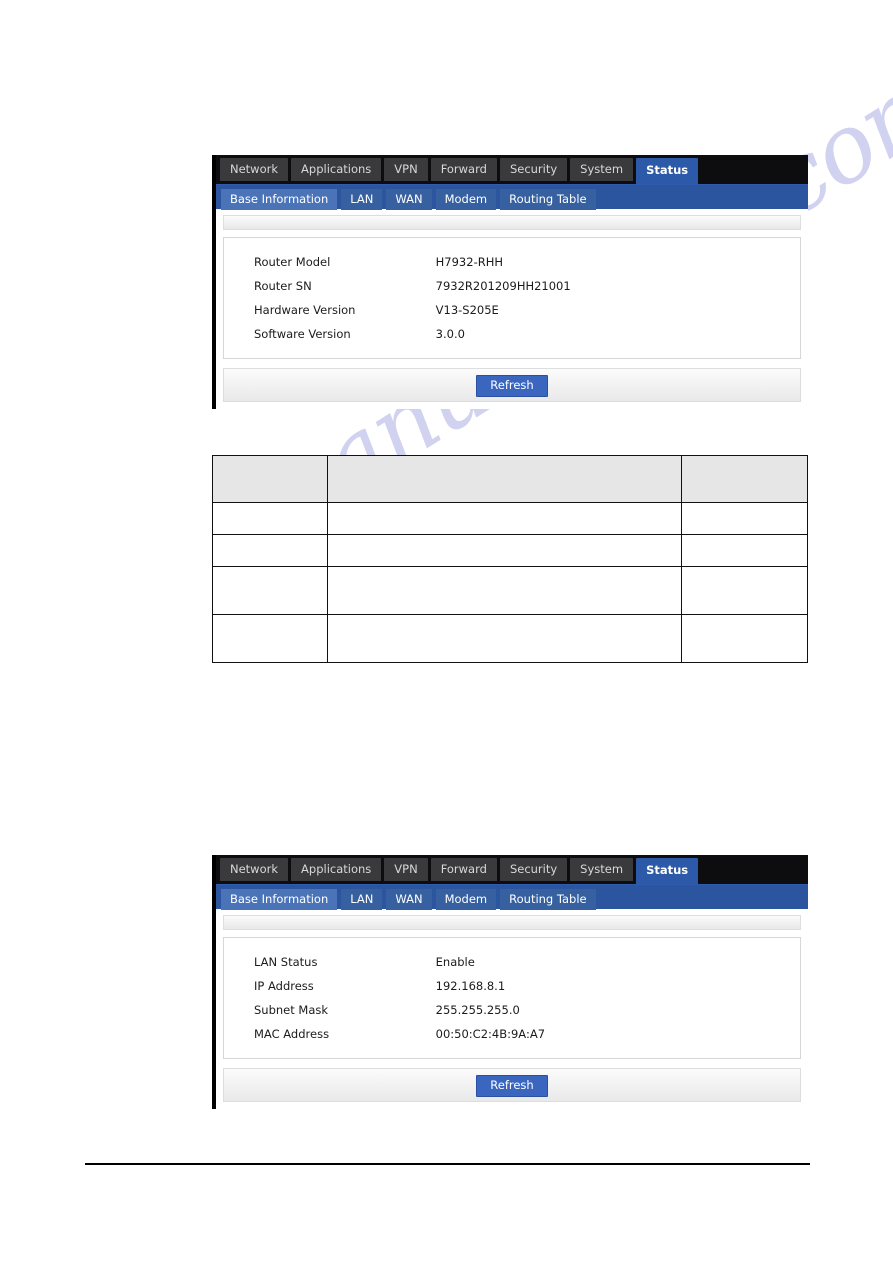 The image size is (893, 1263). I want to click on info-row: Software Version 3.0.0, so click(512, 334).